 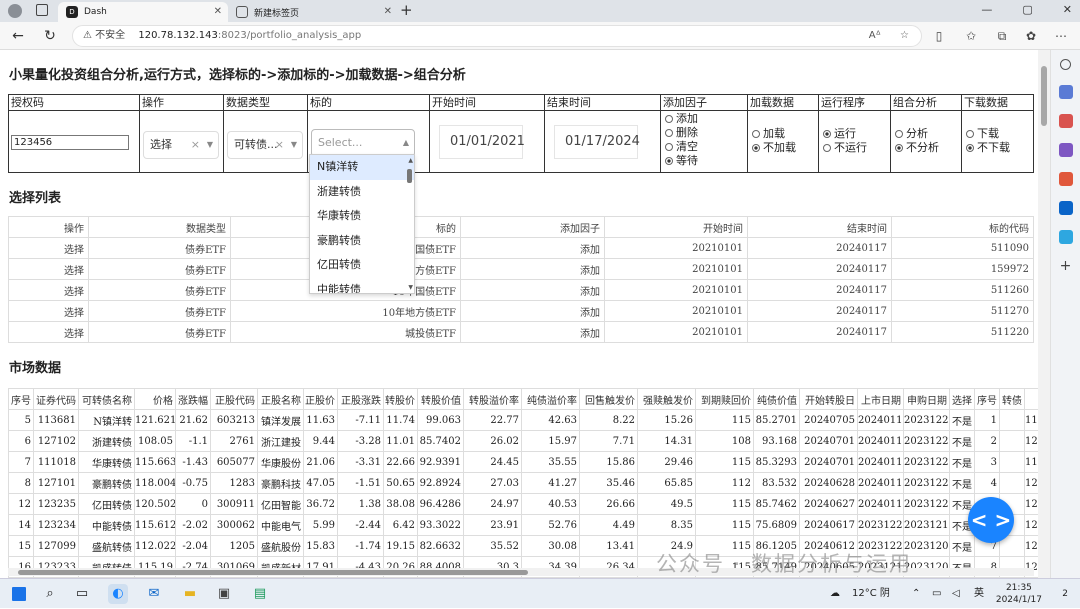 I want to click on minimize-icon: —, so click(x=986, y=9).